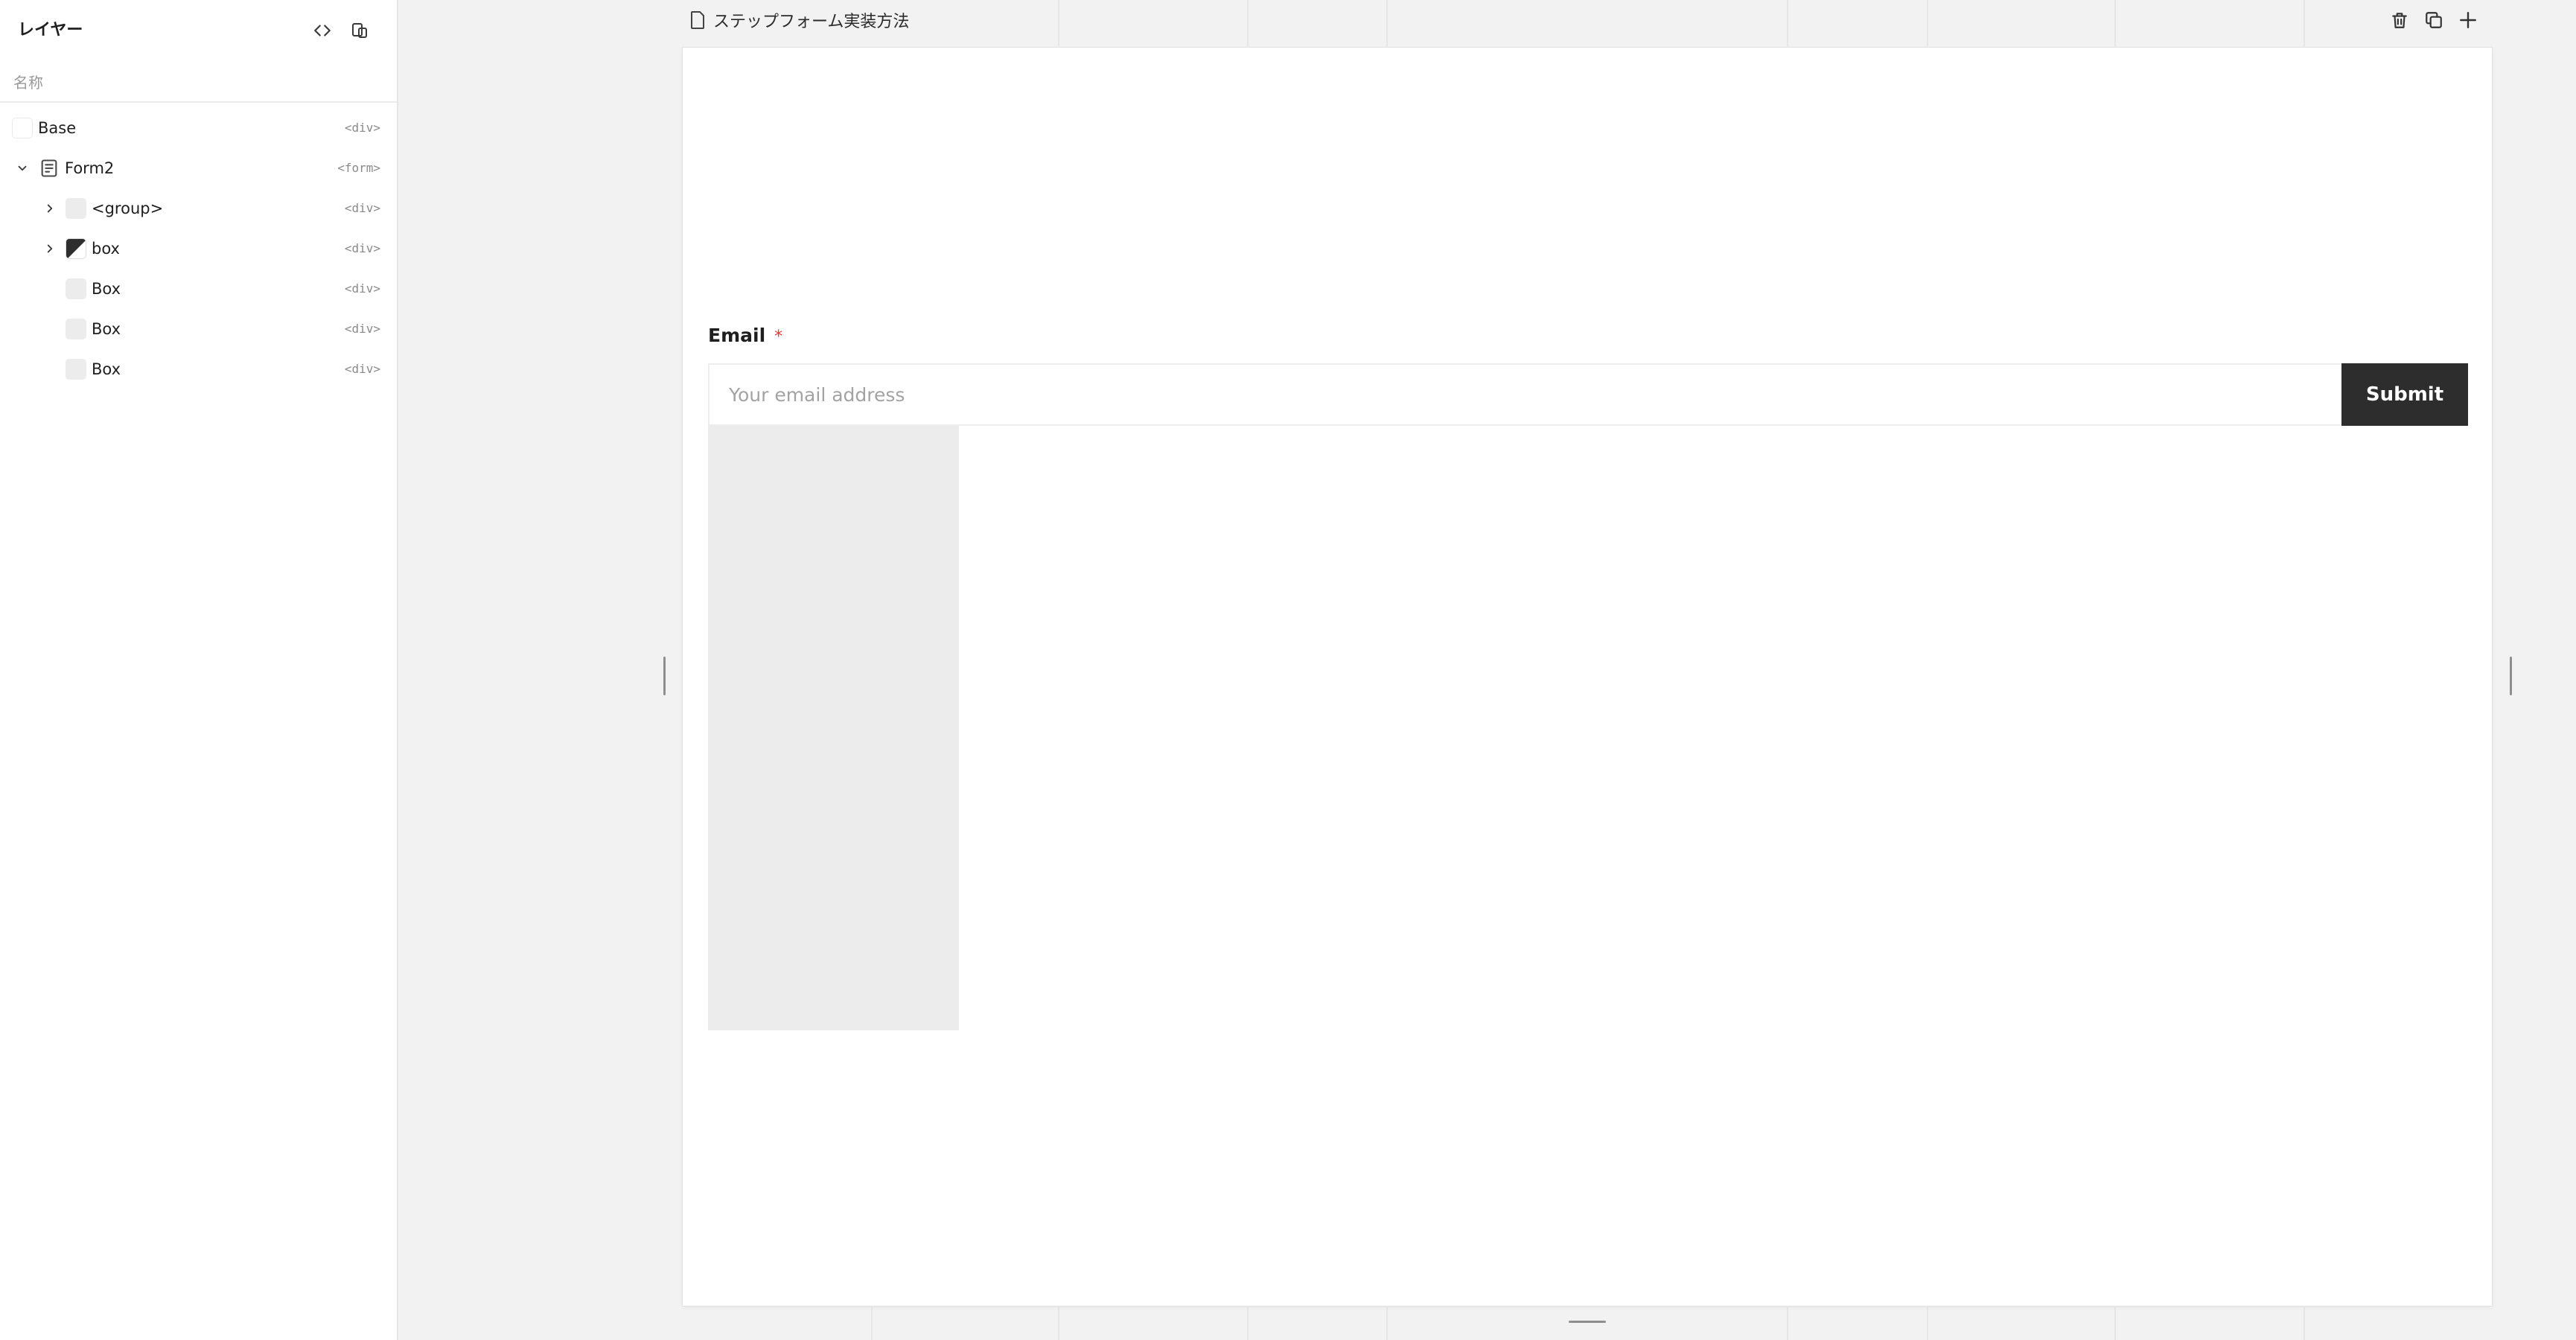 Image resolution: width=2576 pixels, height=1340 pixels. Describe the element at coordinates (1526, 395) in the screenshot. I see `email-field` at that location.